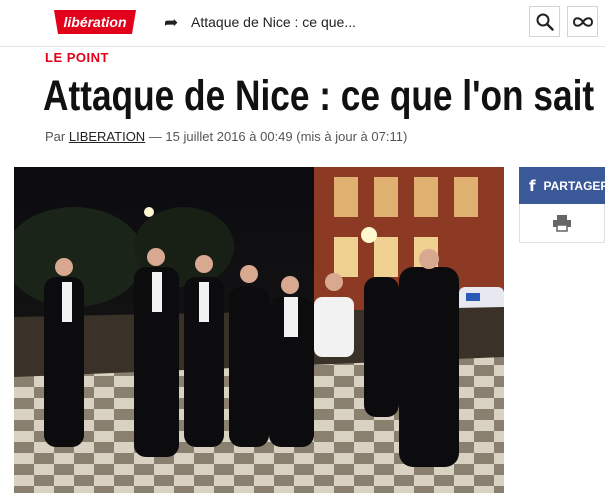 Image resolution: width=605 pixels, height=493 pixels. I want to click on article-kicker: LE POINT, so click(77, 57).